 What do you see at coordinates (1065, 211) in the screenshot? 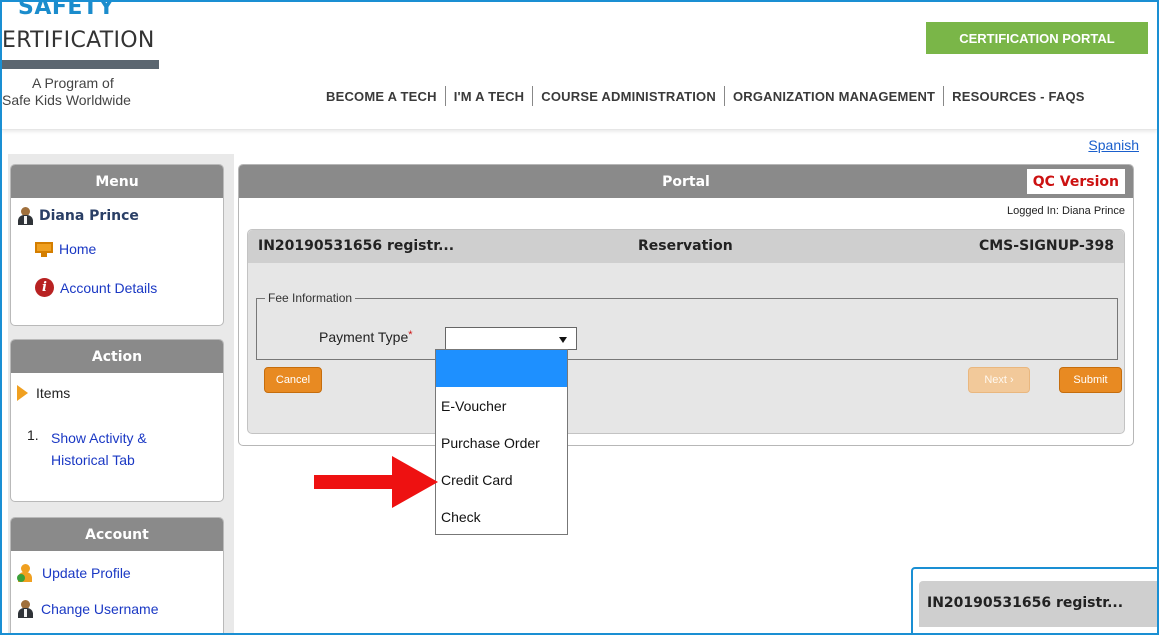
I see `logged-in-status: Logged In: Diana Prince` at bounding box center [1065, 211].